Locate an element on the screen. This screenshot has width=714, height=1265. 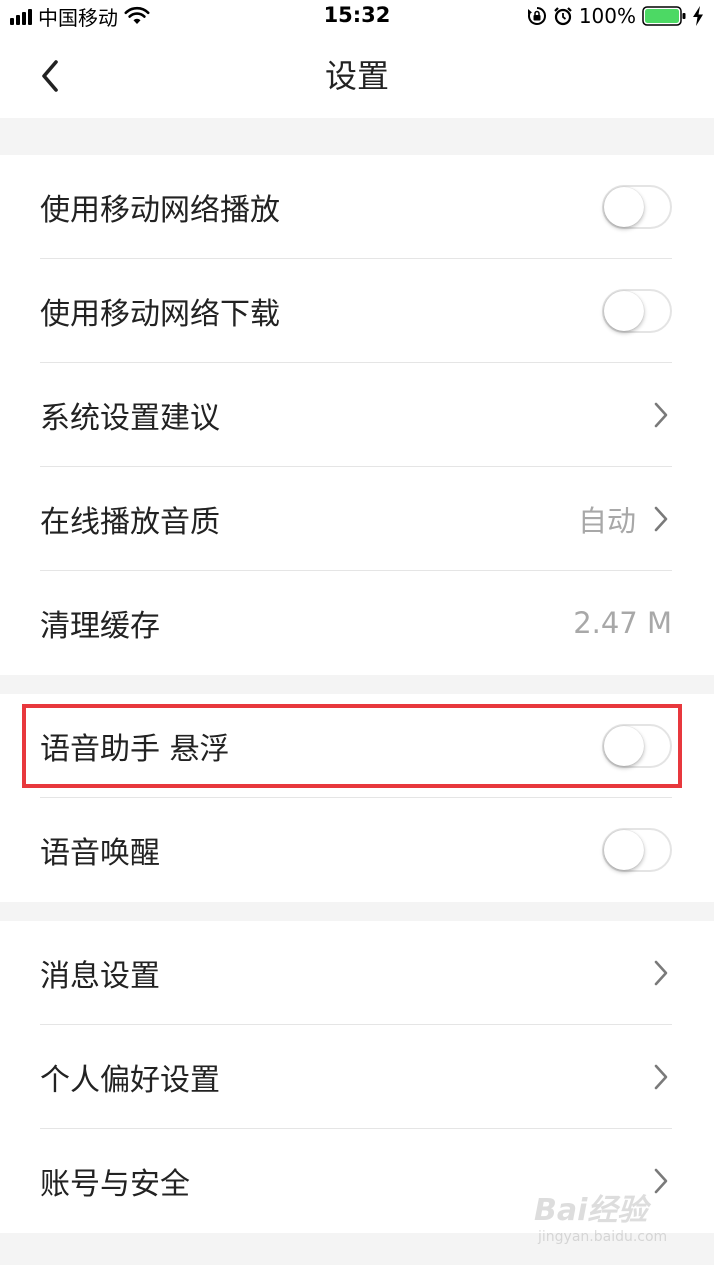
setting-row-system-suggestions: 系统设置建议 is located at coordinates (357, 415).